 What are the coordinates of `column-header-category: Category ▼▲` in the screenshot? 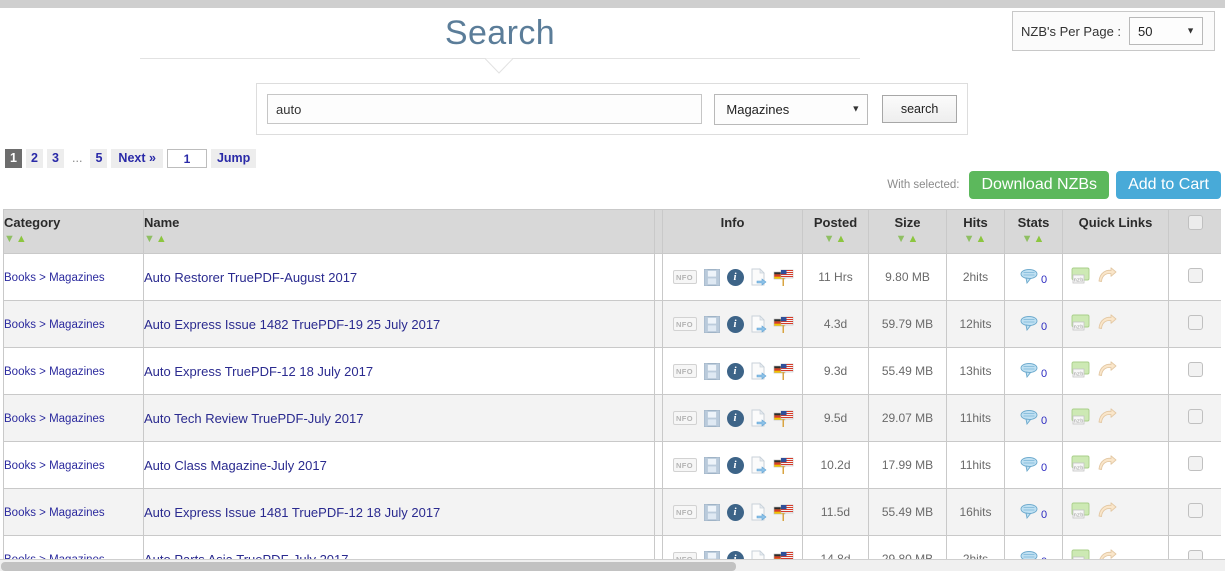 It's located at (73, 231).